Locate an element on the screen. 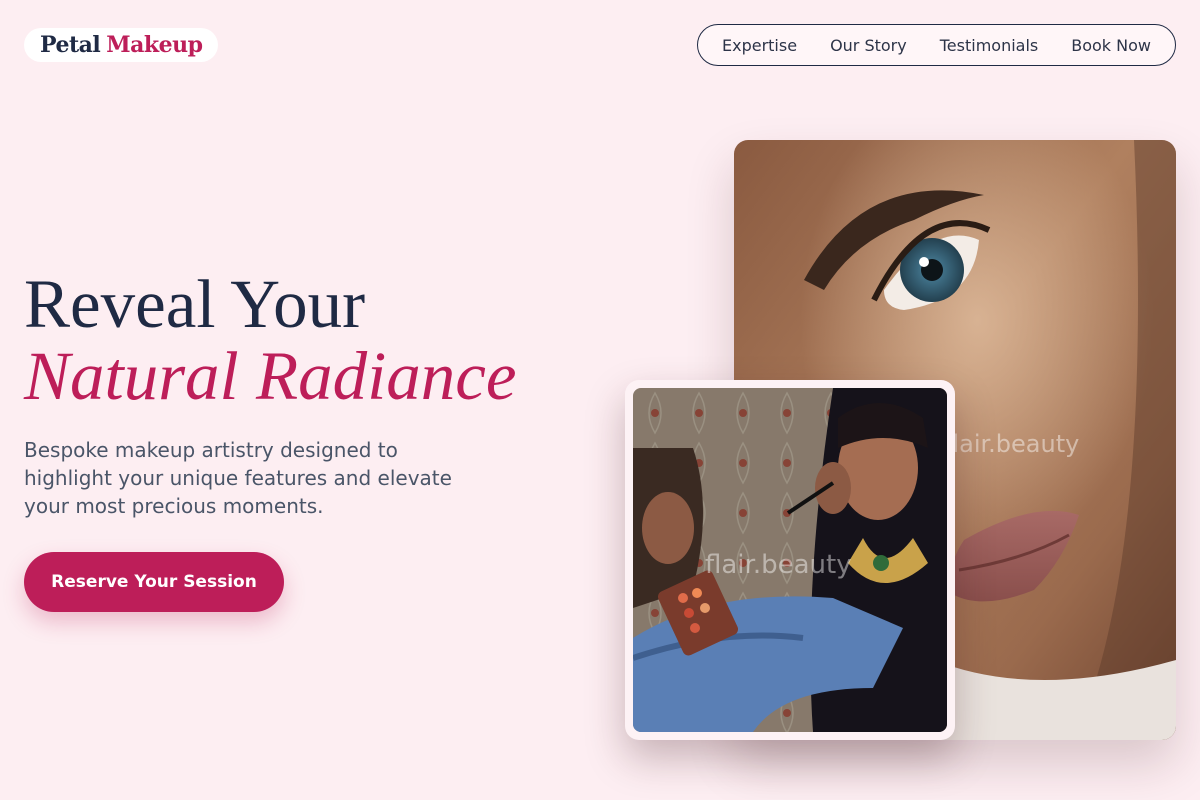 The width and height of the screenshot is (1200, 800). secondary-image-watermark: flair.beauty is located at coordinates (778, 565).